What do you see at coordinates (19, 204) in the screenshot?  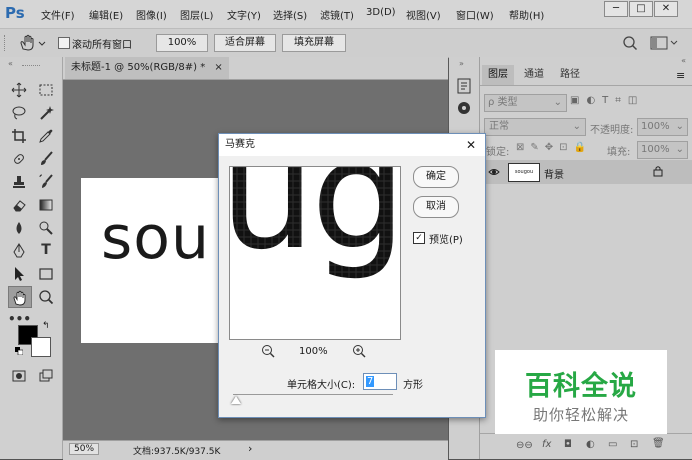 I see `eraser-tool-icon` at bounding box center [19, 204].